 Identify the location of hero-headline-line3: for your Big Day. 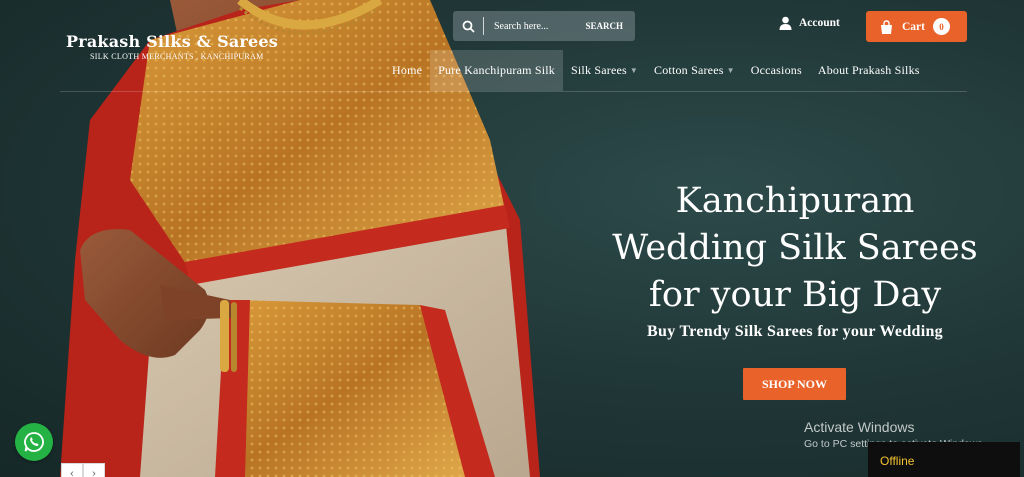
(795, 295).